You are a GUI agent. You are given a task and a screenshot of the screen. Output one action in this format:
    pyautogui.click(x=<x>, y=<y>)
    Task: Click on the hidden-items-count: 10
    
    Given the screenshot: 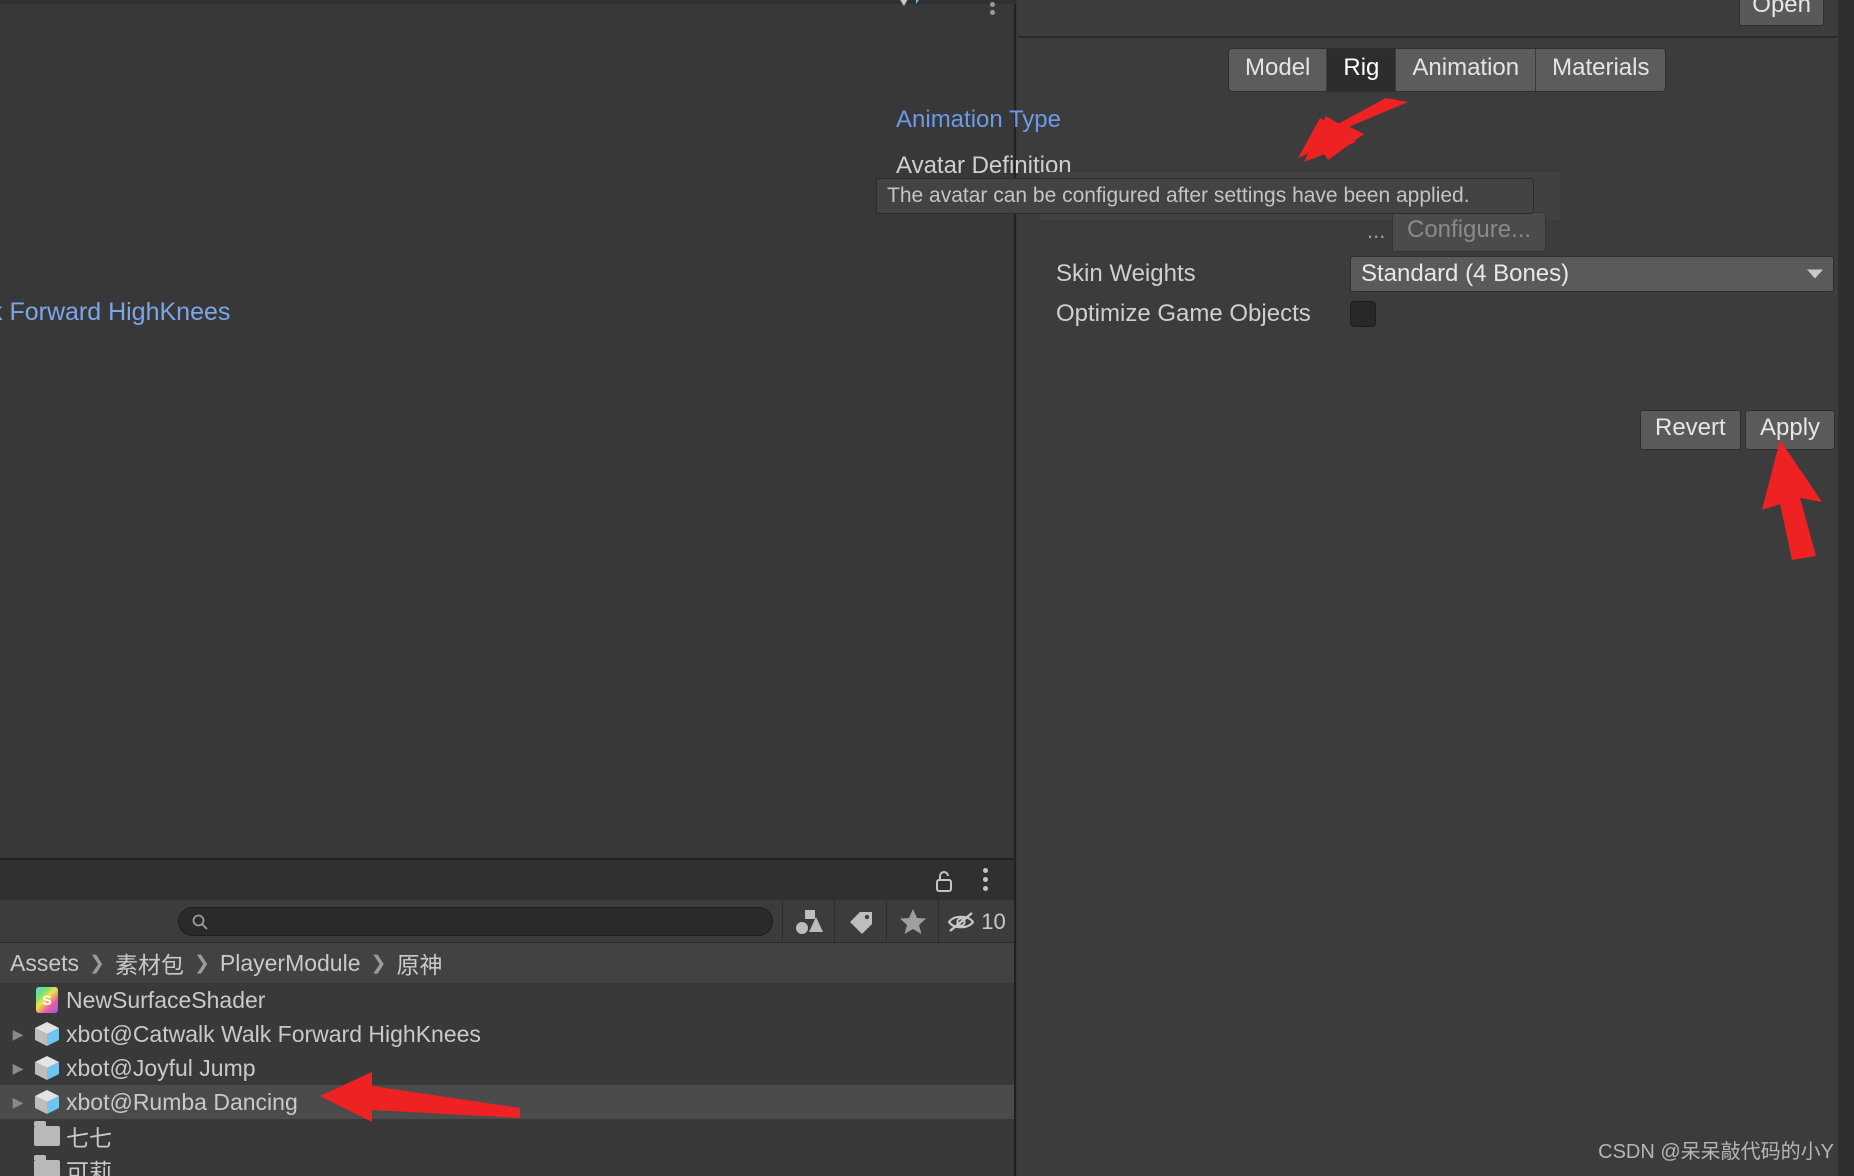 What is the action you would take?
    pyautogui.click(x=993, y=921)
    